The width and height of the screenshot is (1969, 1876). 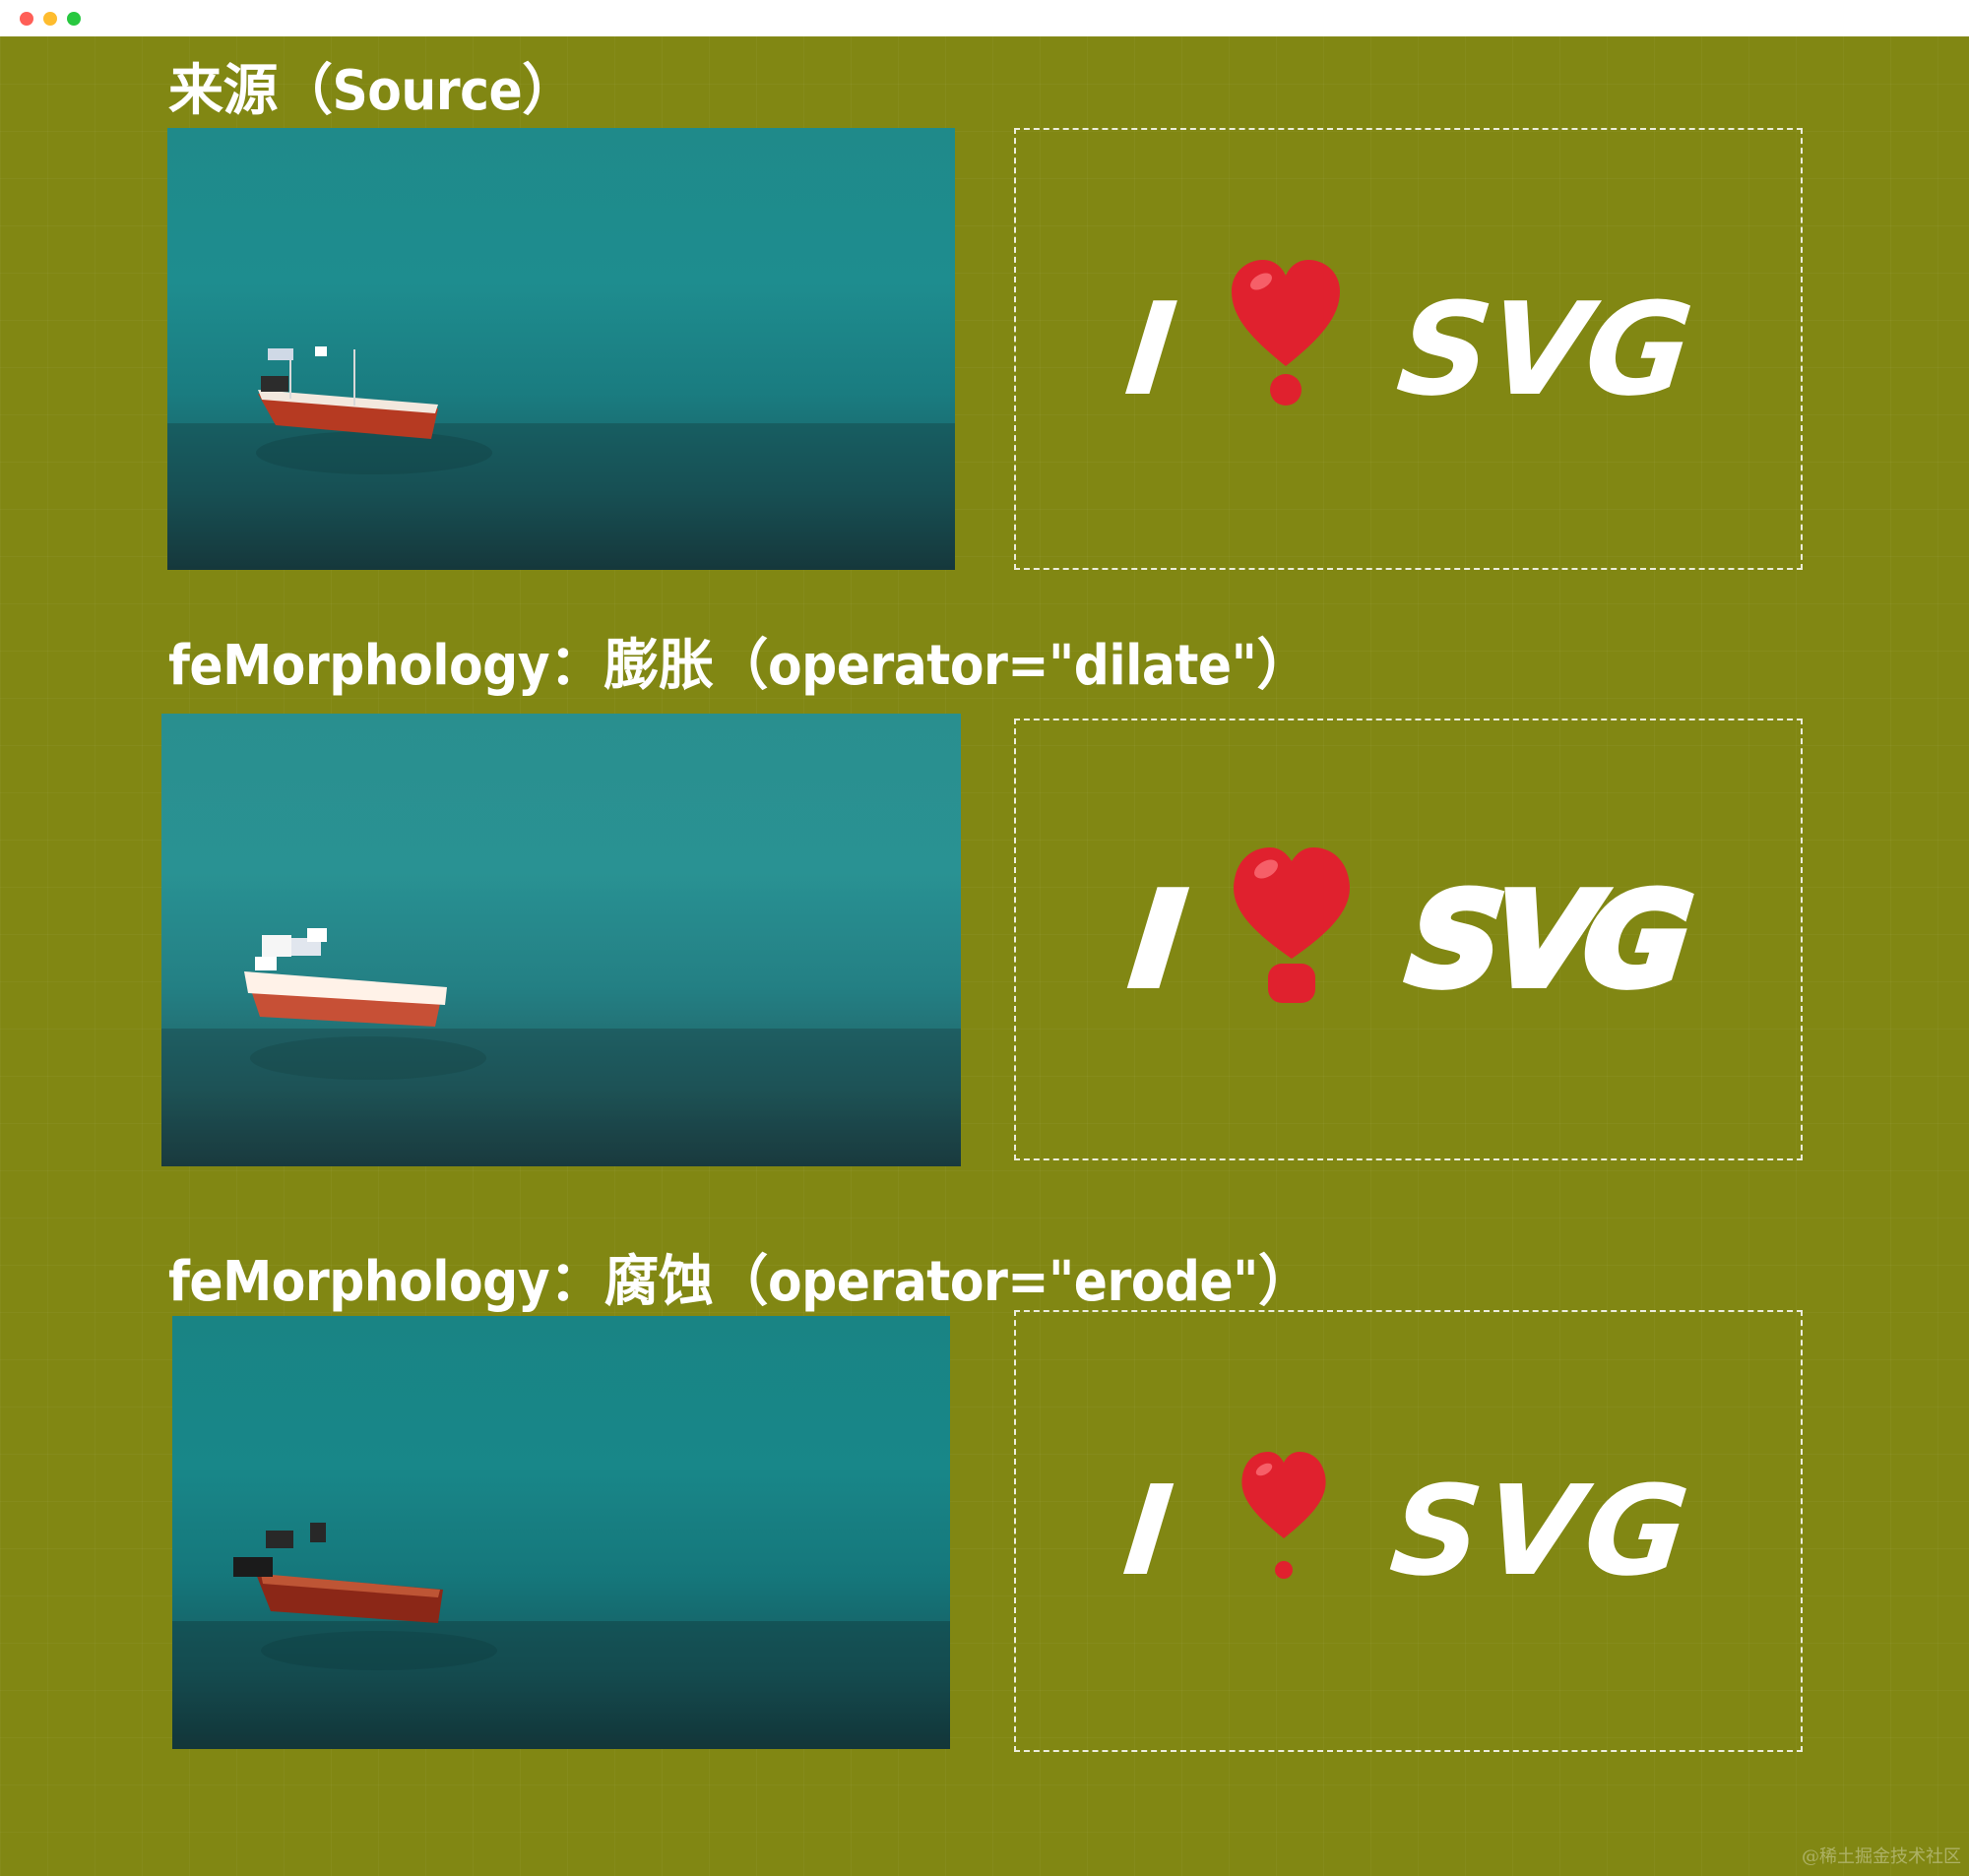 I want to click on erode-photo, so click(x=561, y=1532).